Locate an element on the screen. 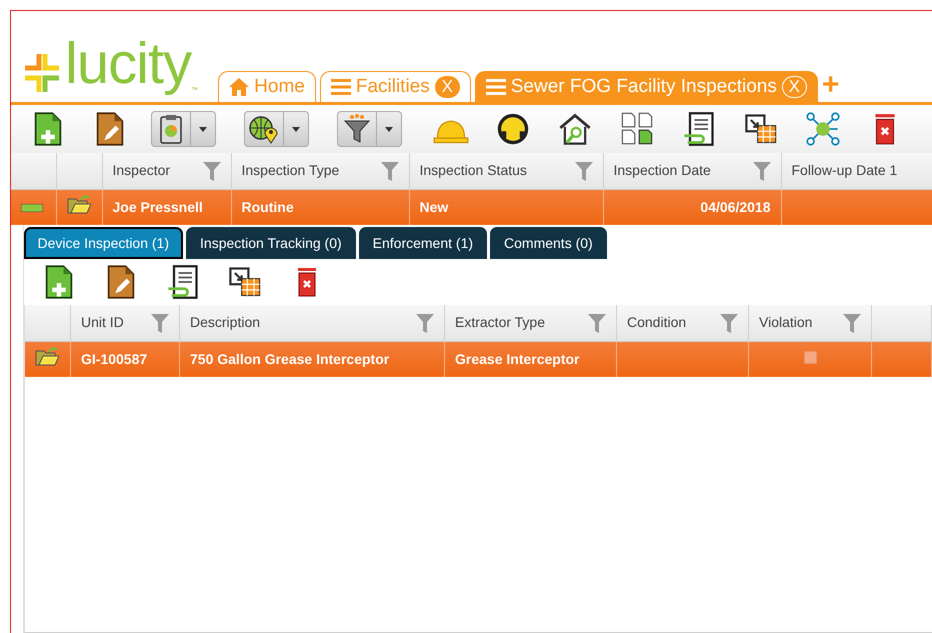 The image size is (932, 633). grid-cell: GI-100587 is located at coordinates (114, 358).